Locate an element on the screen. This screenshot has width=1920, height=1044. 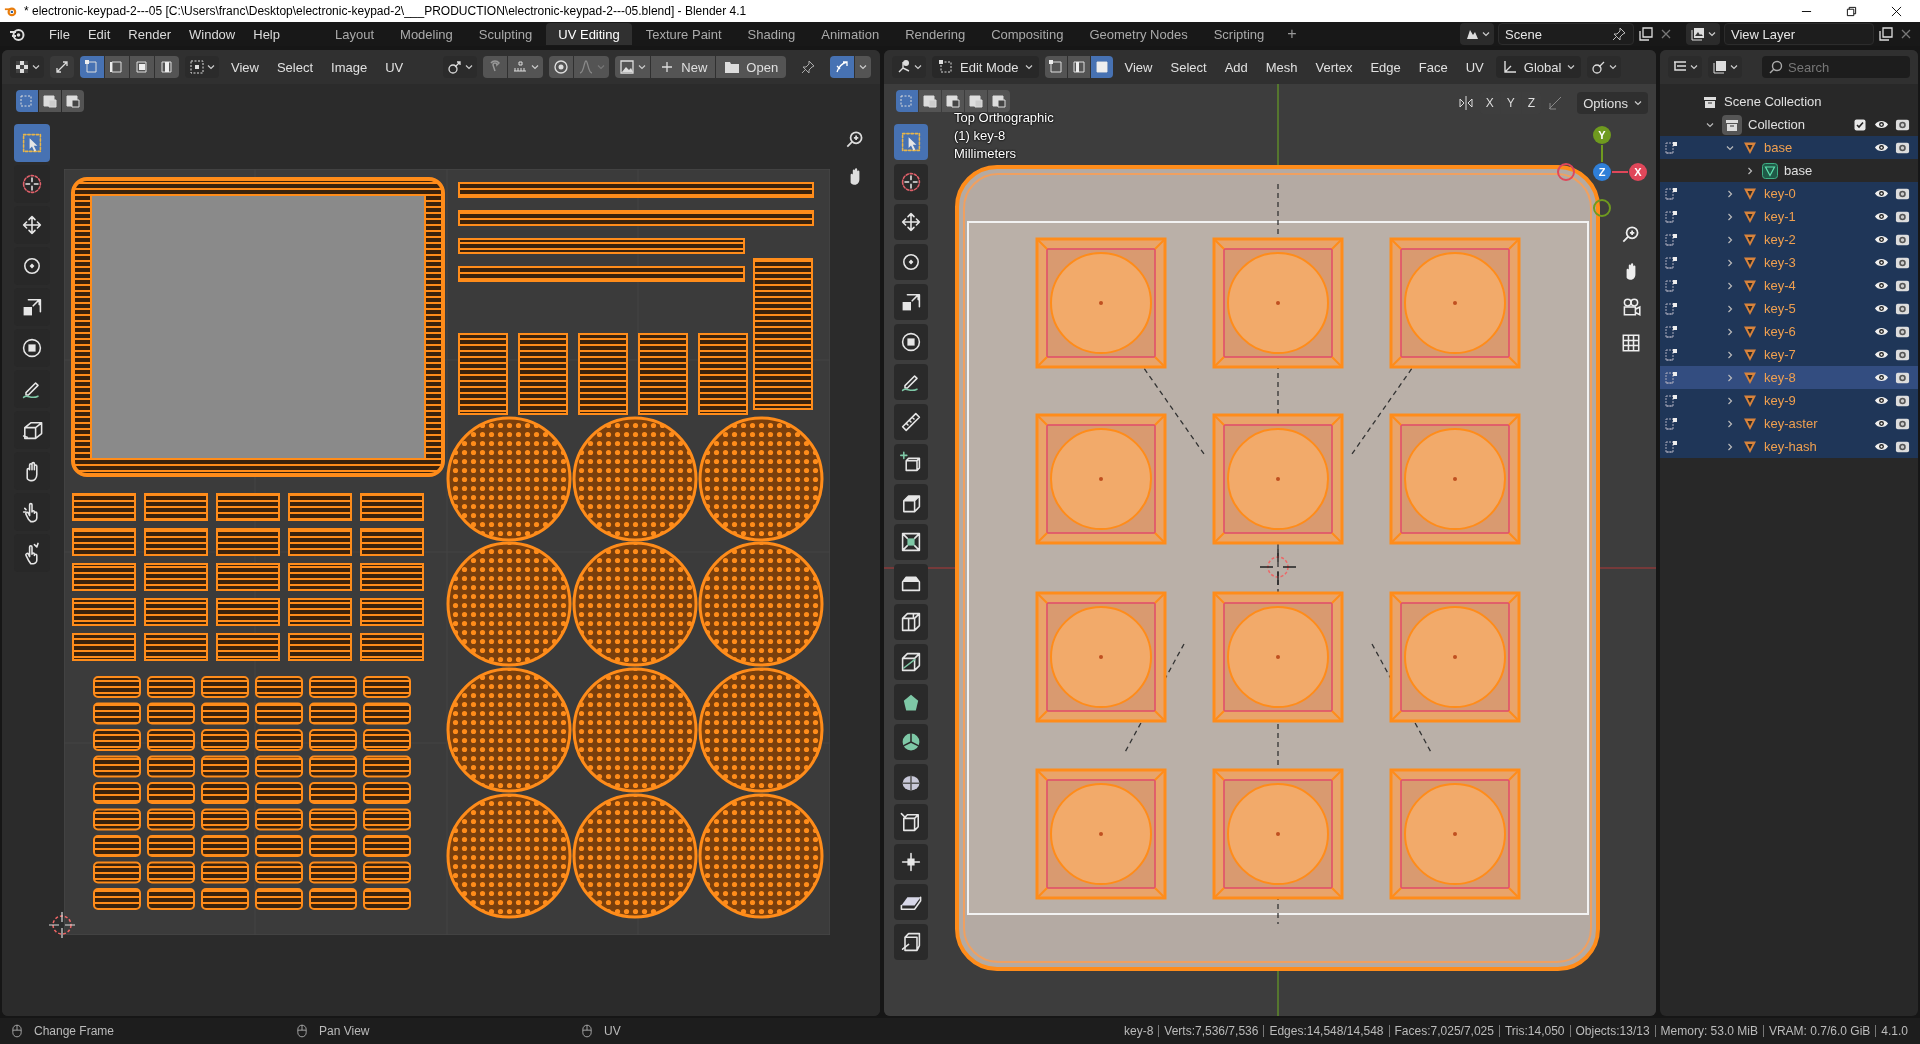
outliner-row: Scene Collection is located at coordinates (1789, 101).